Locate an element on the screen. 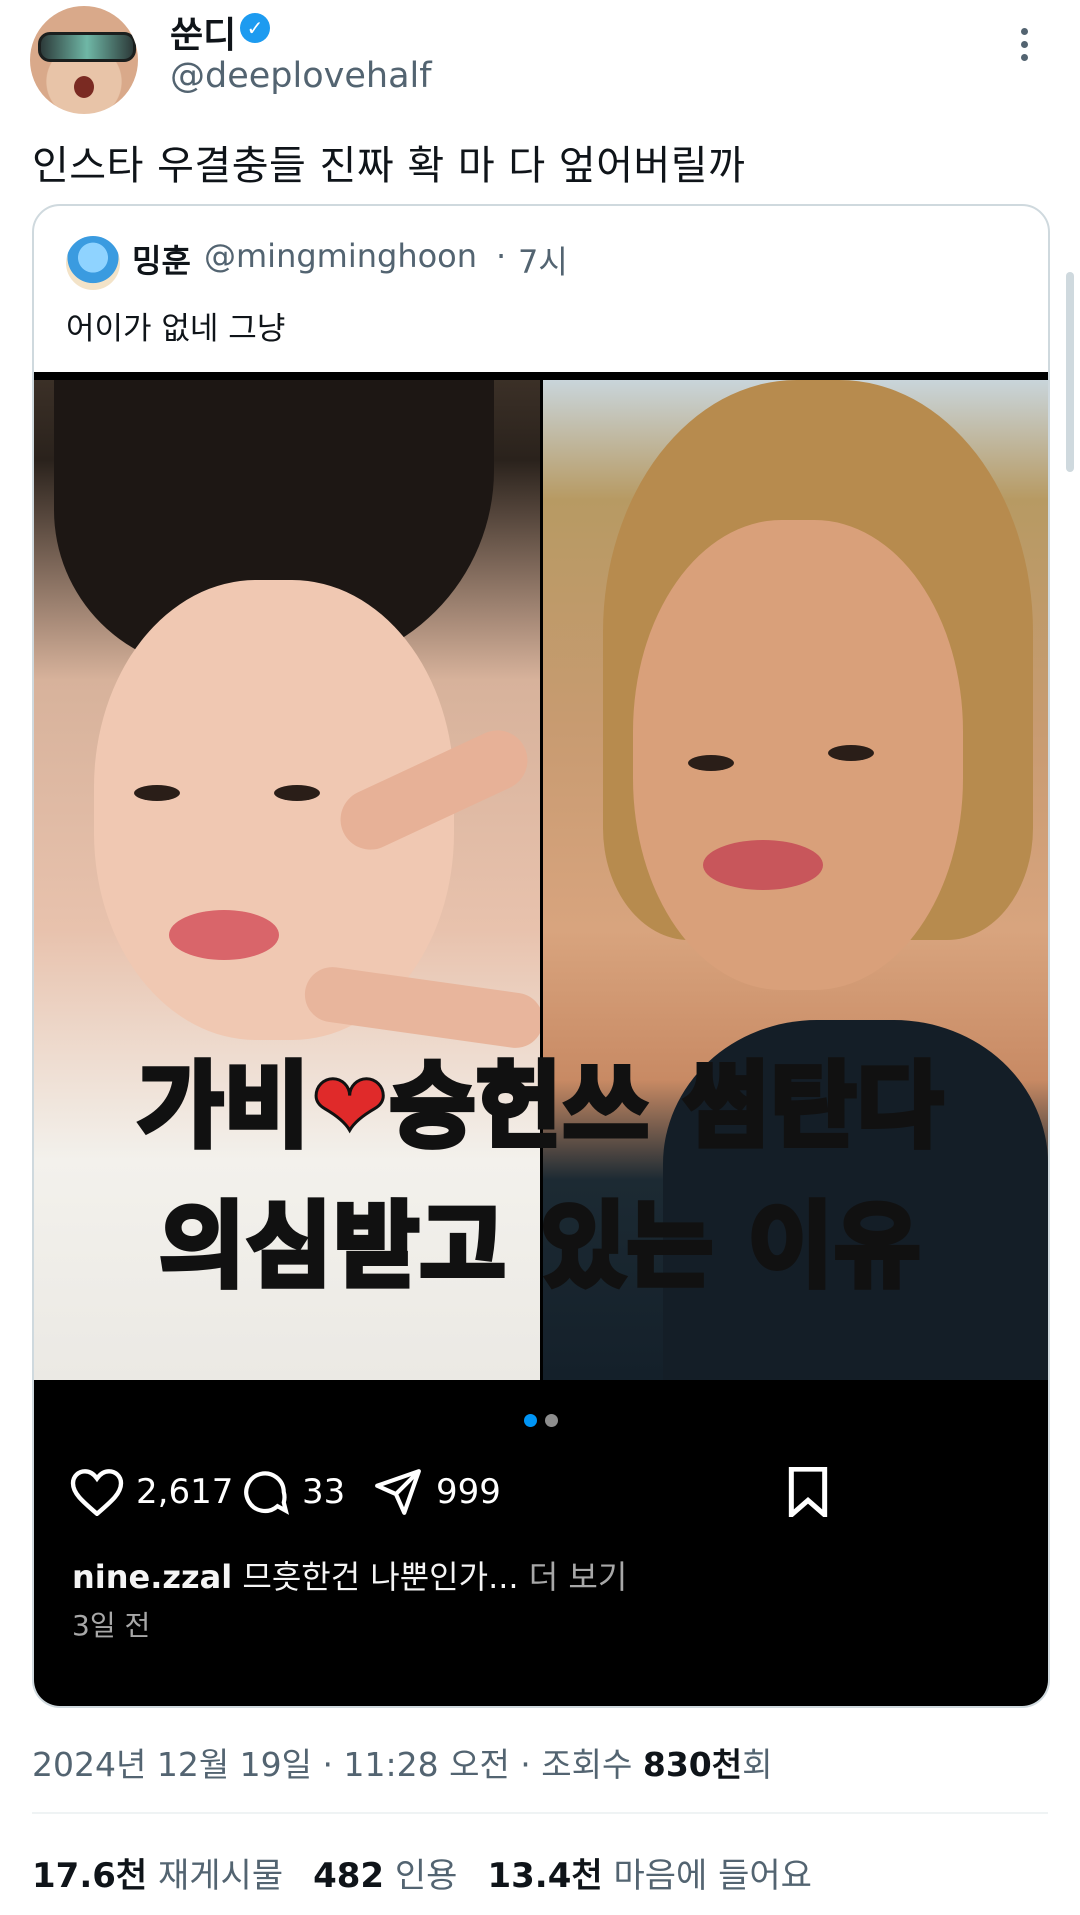  quote-text: 어이가 없네 그냥 is located at coordinates (176, 329).